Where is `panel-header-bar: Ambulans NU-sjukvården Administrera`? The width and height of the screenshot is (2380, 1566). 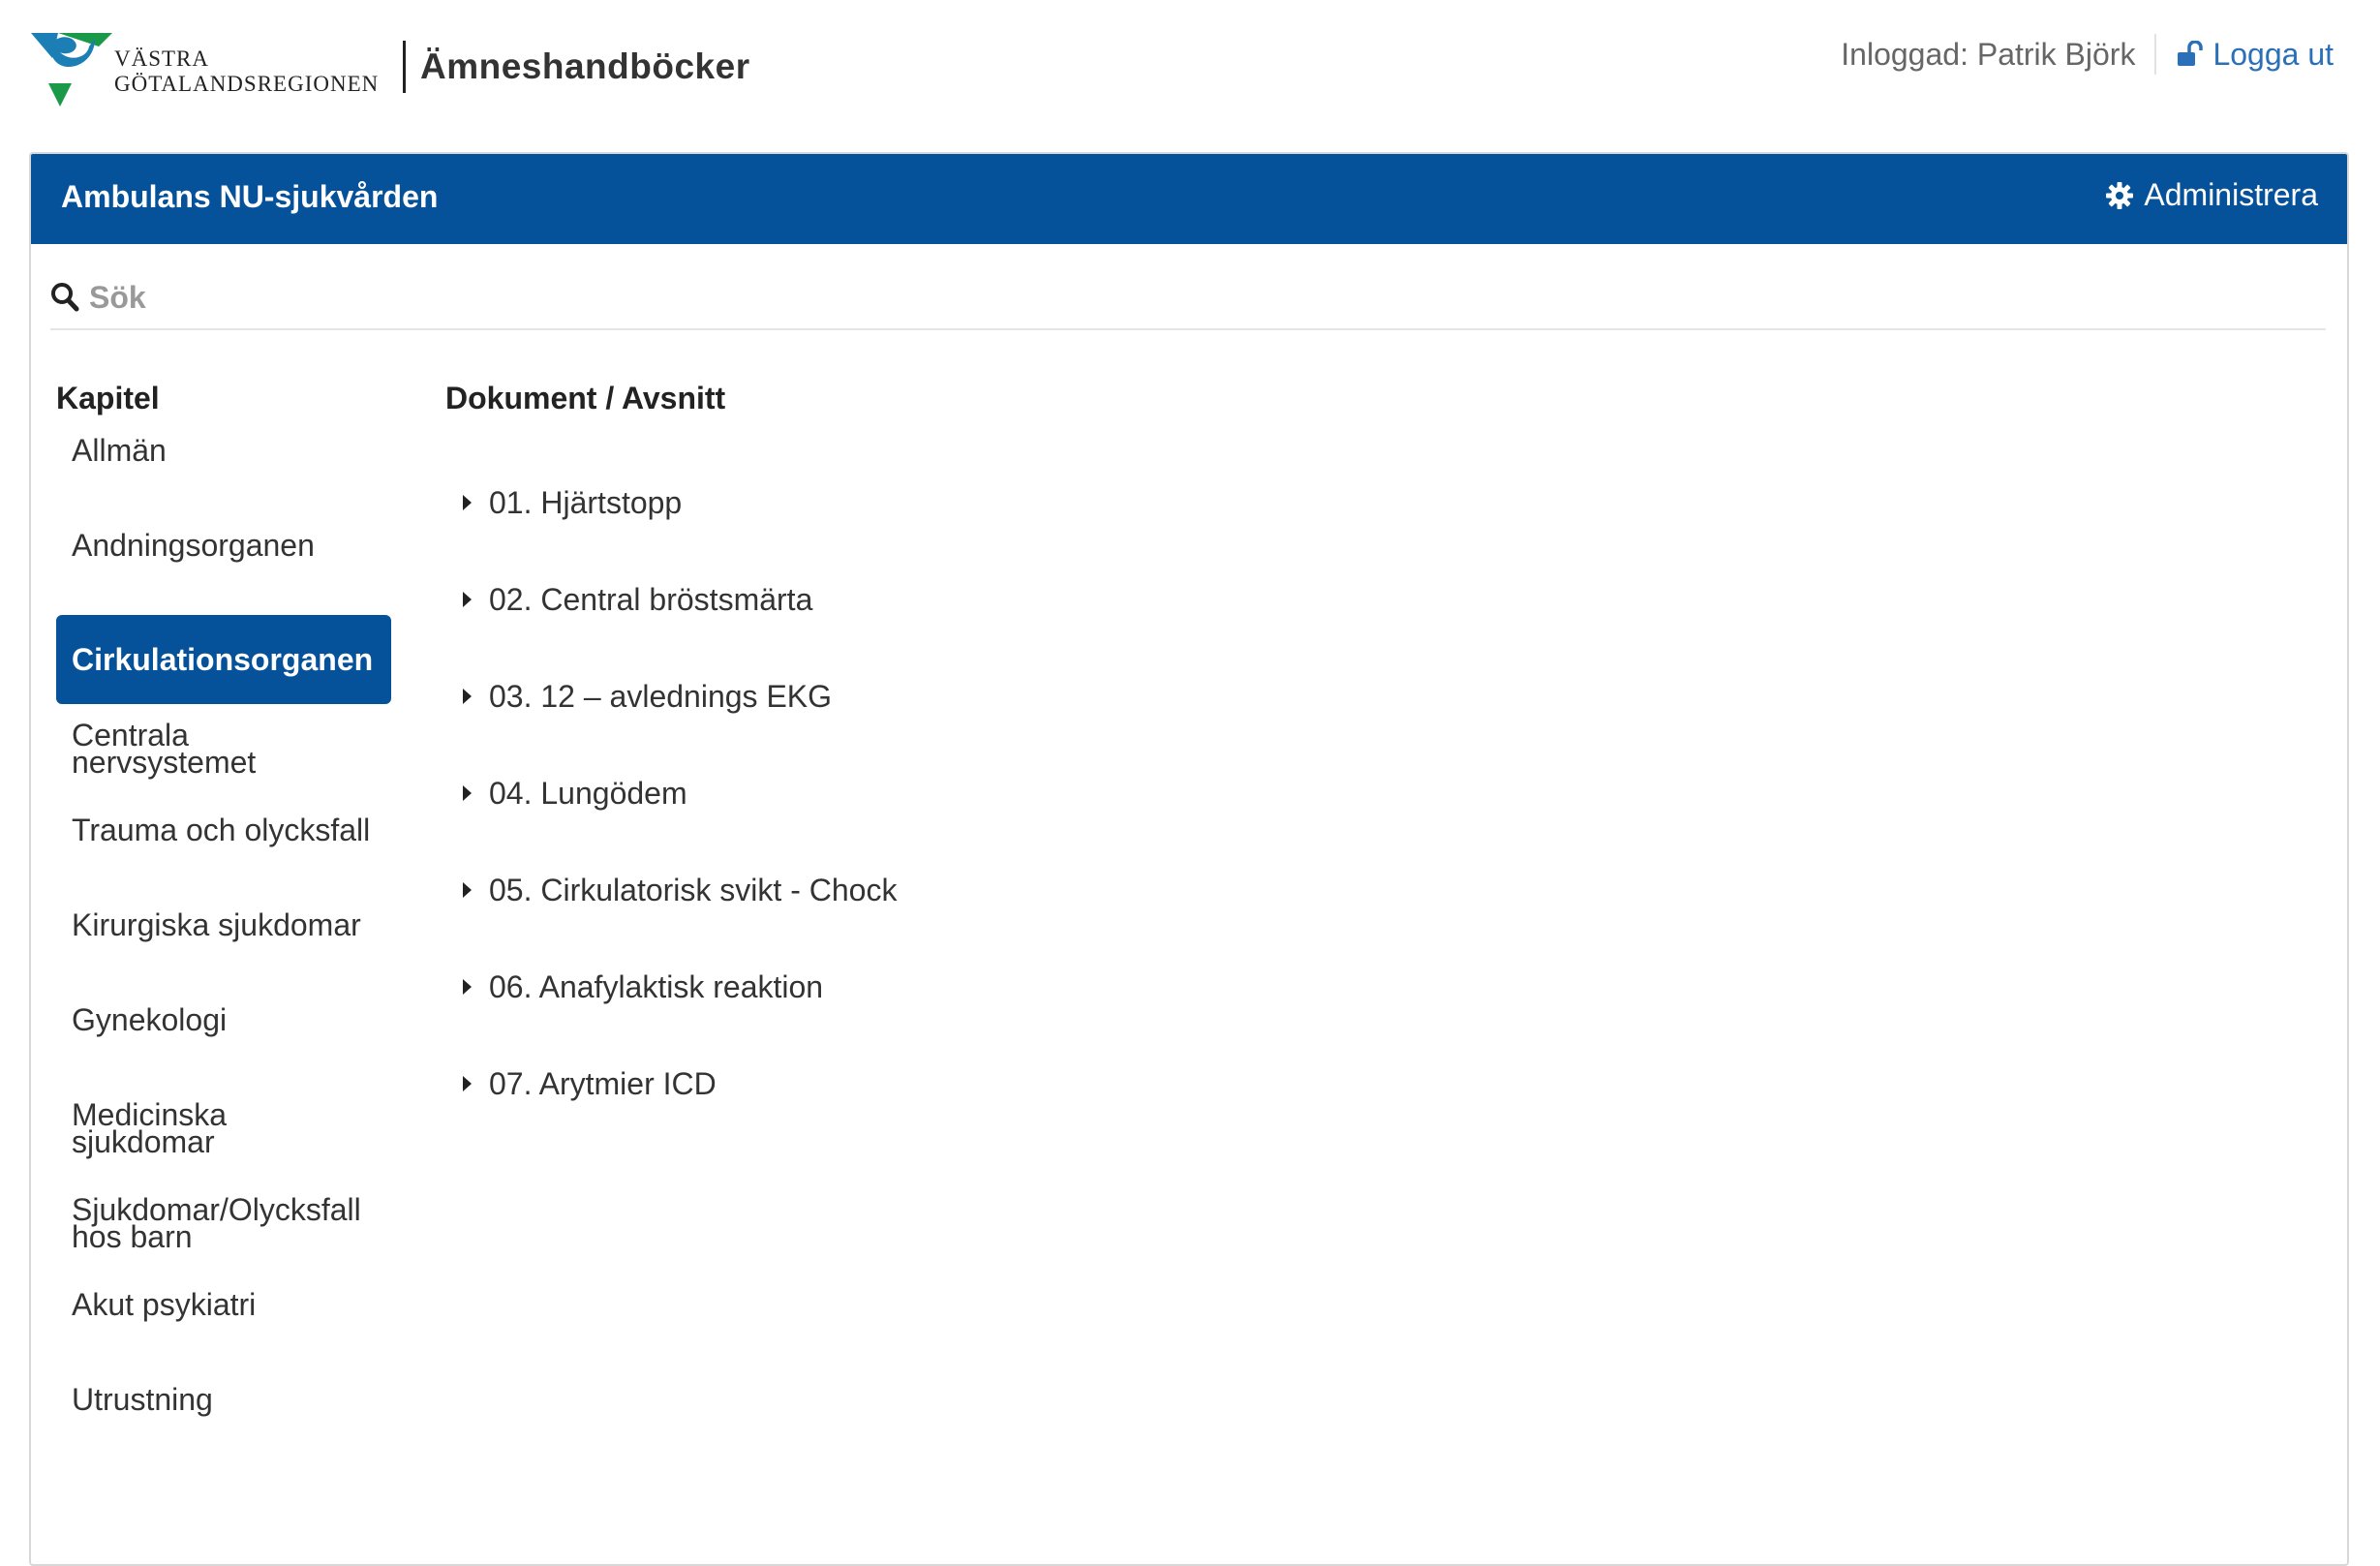
panel-header-bar: Ambulans NU-sjukvården Administrera is located at coordinates (1189, 199).